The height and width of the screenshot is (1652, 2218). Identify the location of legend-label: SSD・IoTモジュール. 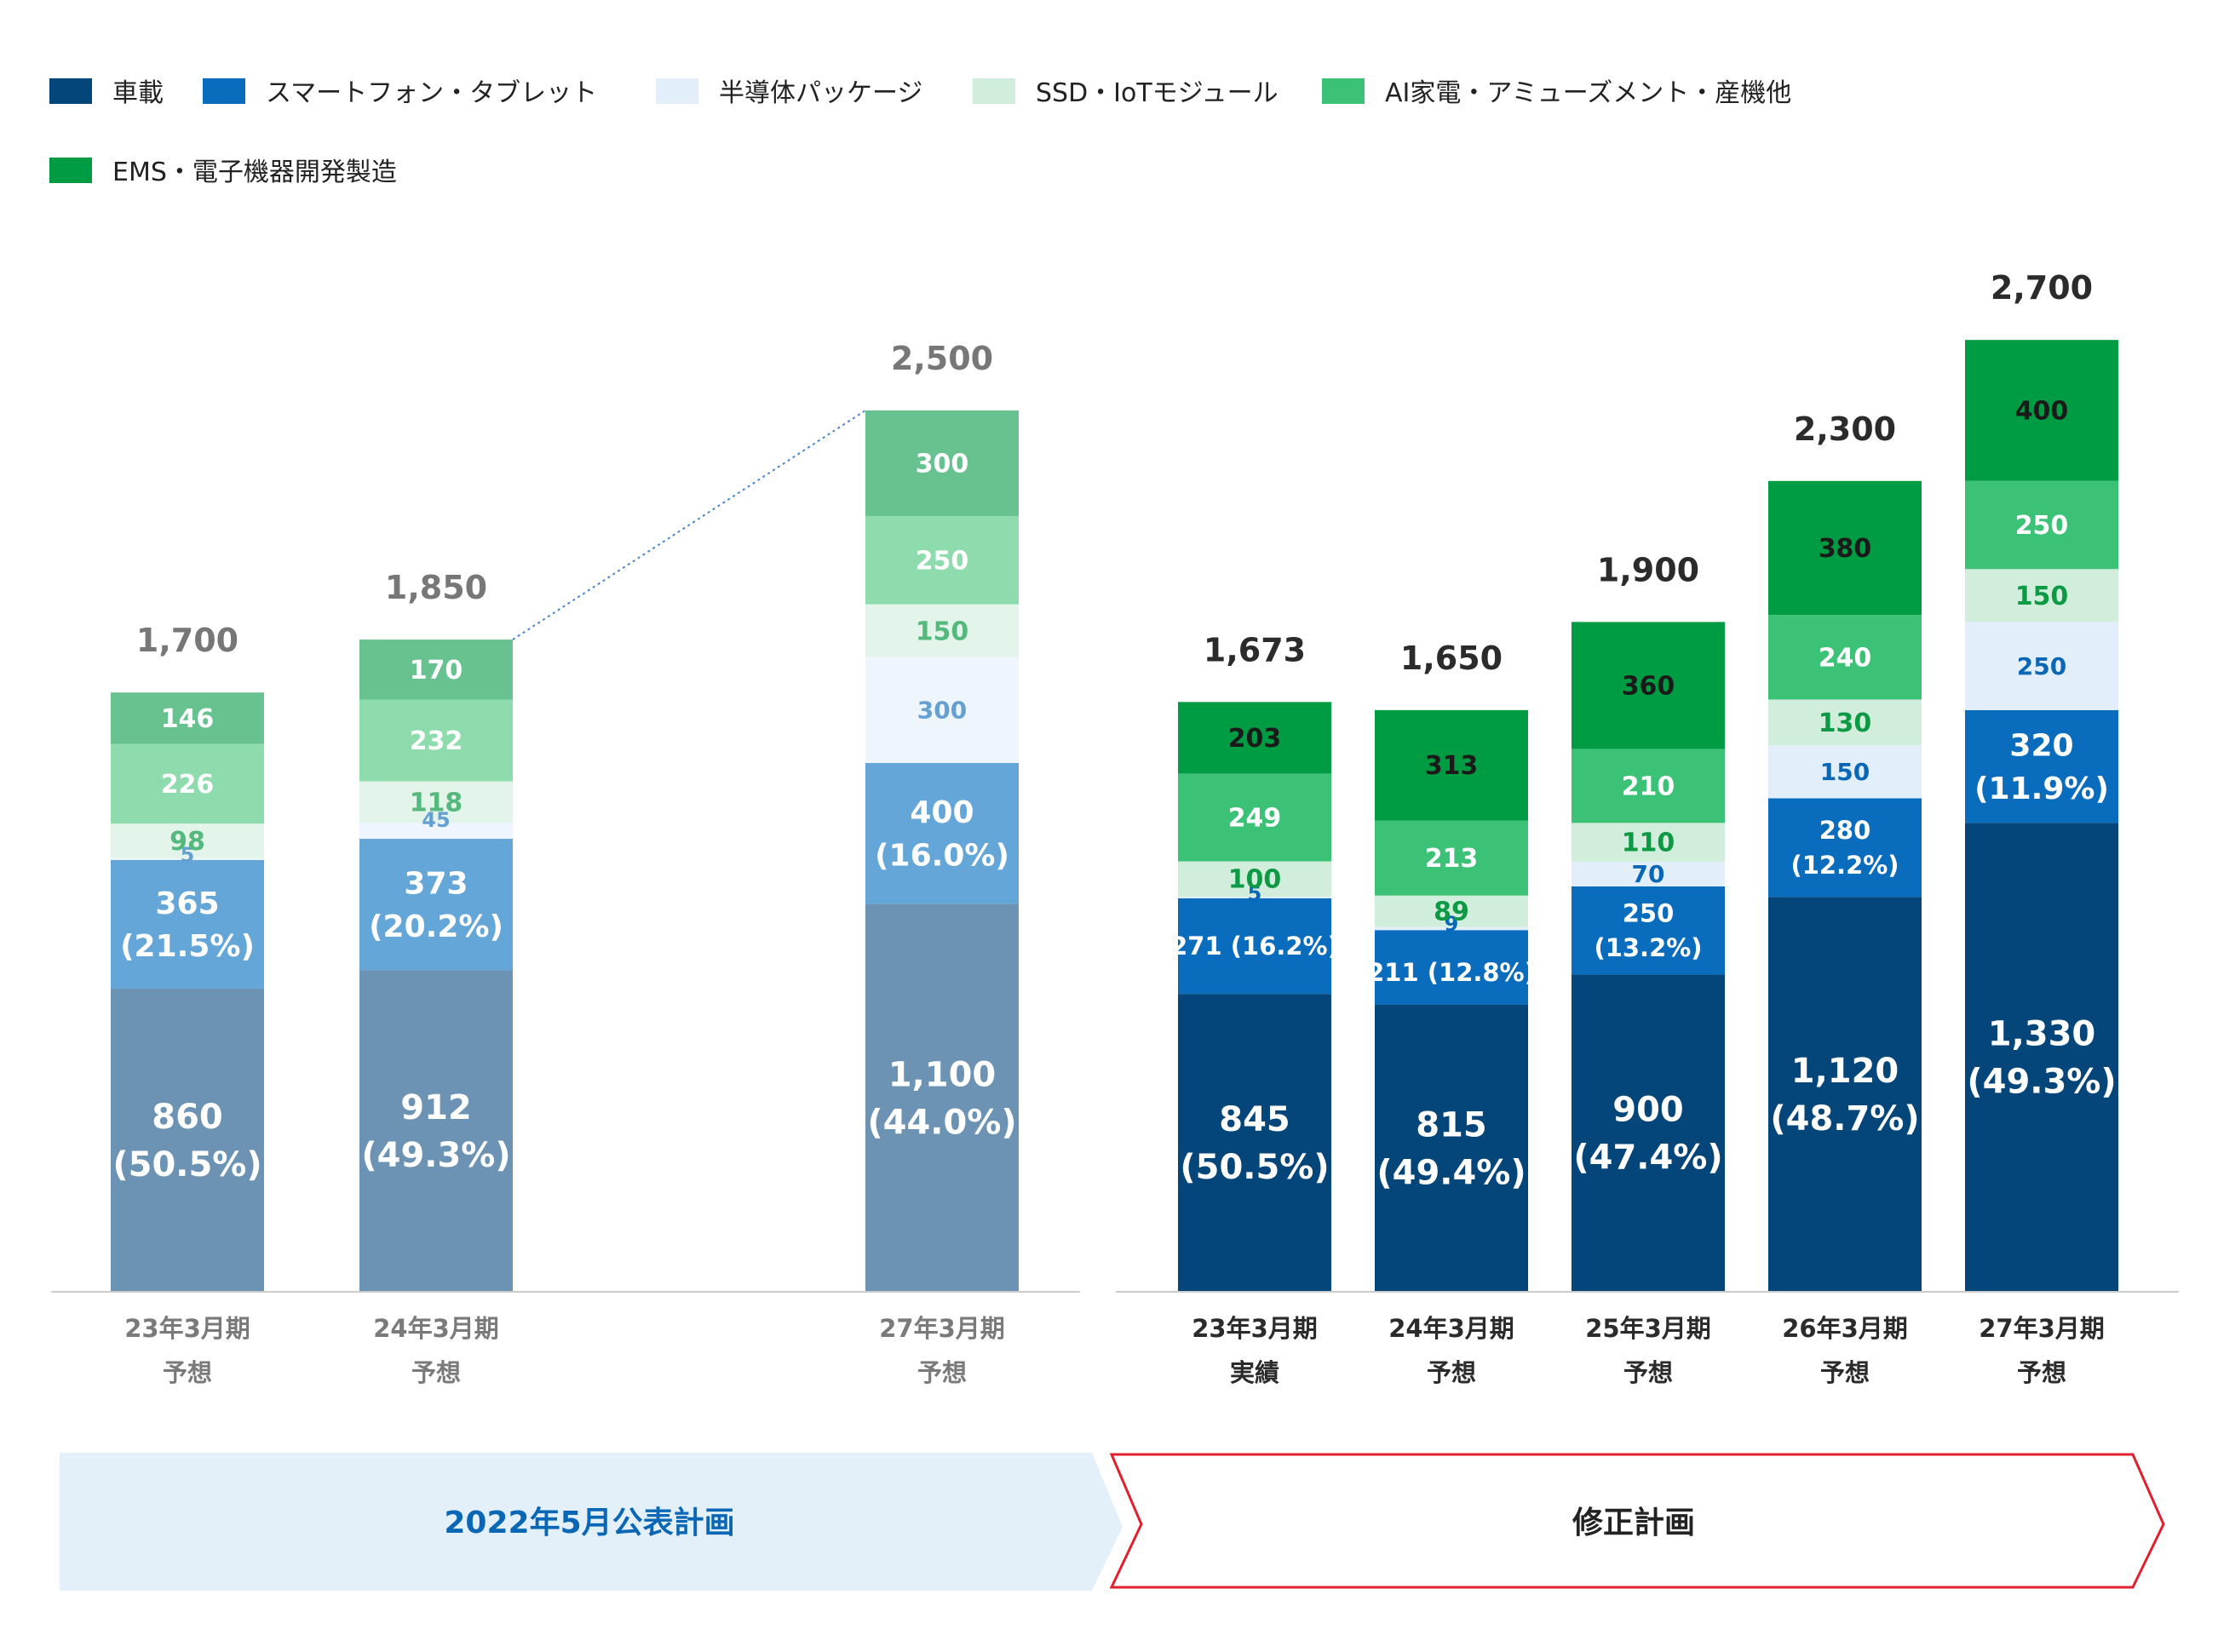
(1157, 93).